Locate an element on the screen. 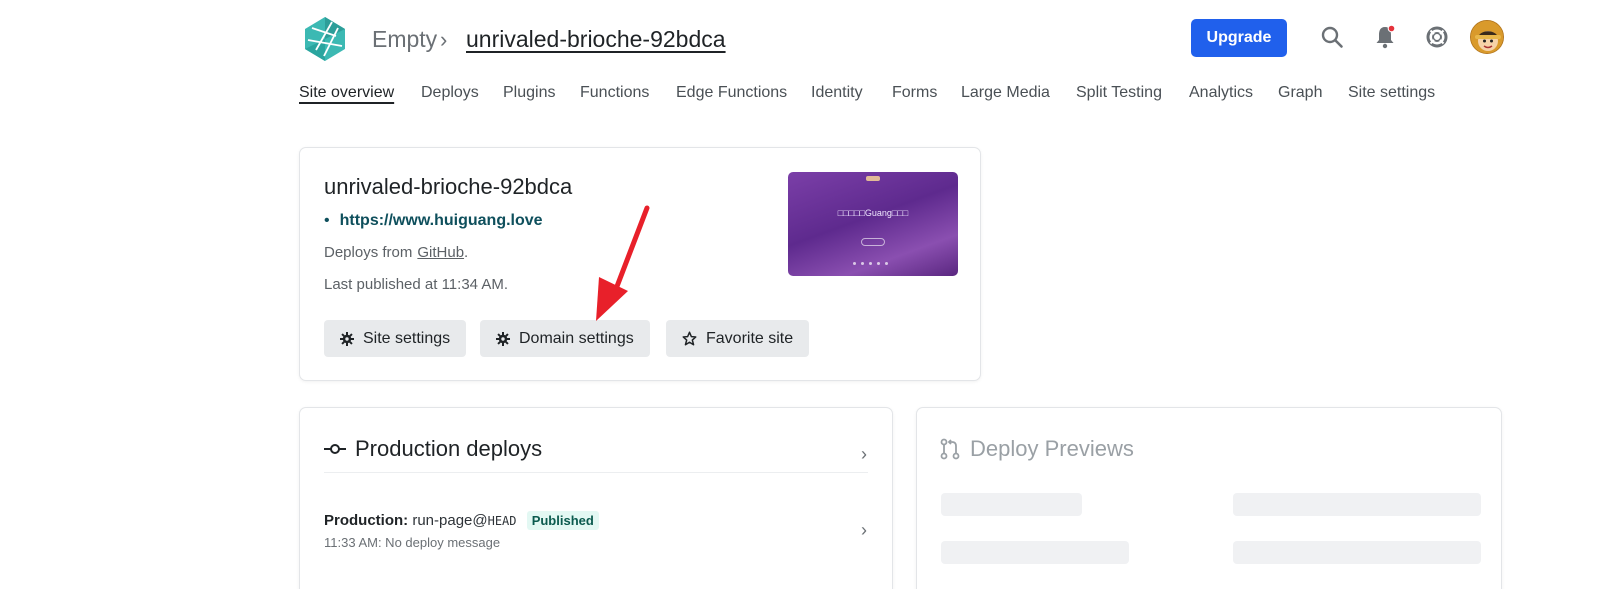 The height and width of the screenshot is (589, 1610). tab-site-settings: Site settings is located at coordinates (1391, 93).